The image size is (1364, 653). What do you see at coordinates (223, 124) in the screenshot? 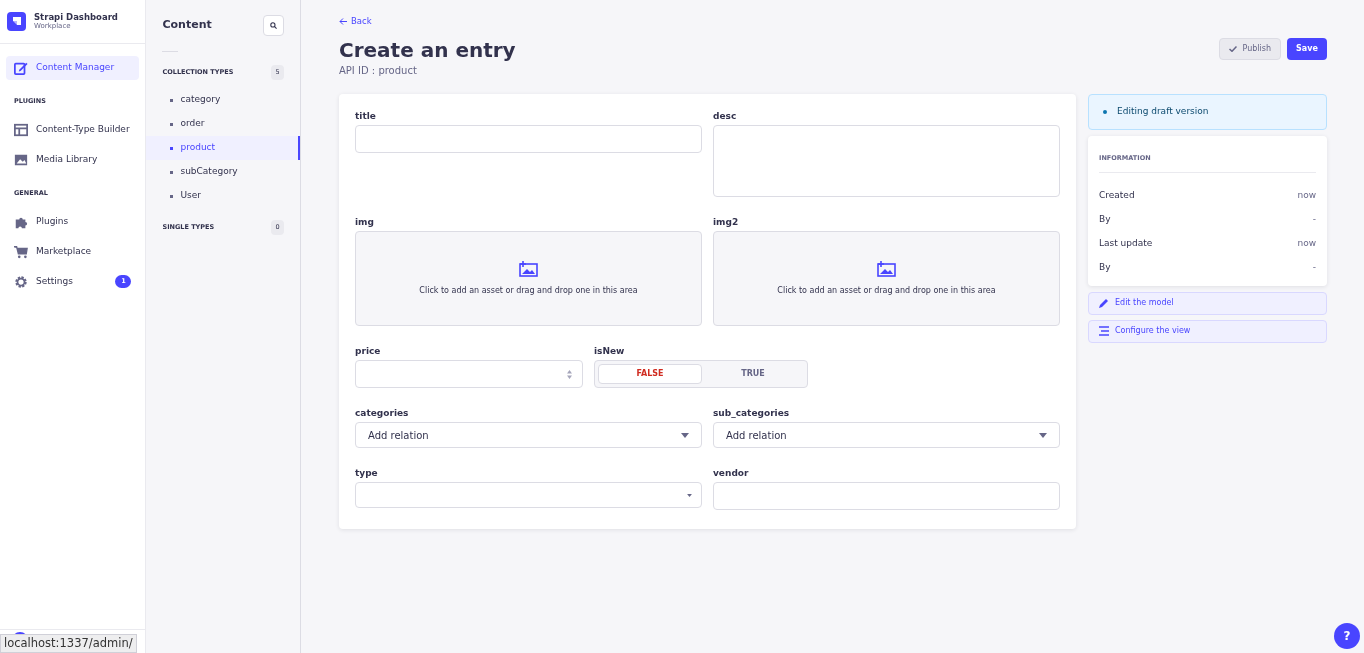
I see `collection-item: order` at bounding box center [223, 124].